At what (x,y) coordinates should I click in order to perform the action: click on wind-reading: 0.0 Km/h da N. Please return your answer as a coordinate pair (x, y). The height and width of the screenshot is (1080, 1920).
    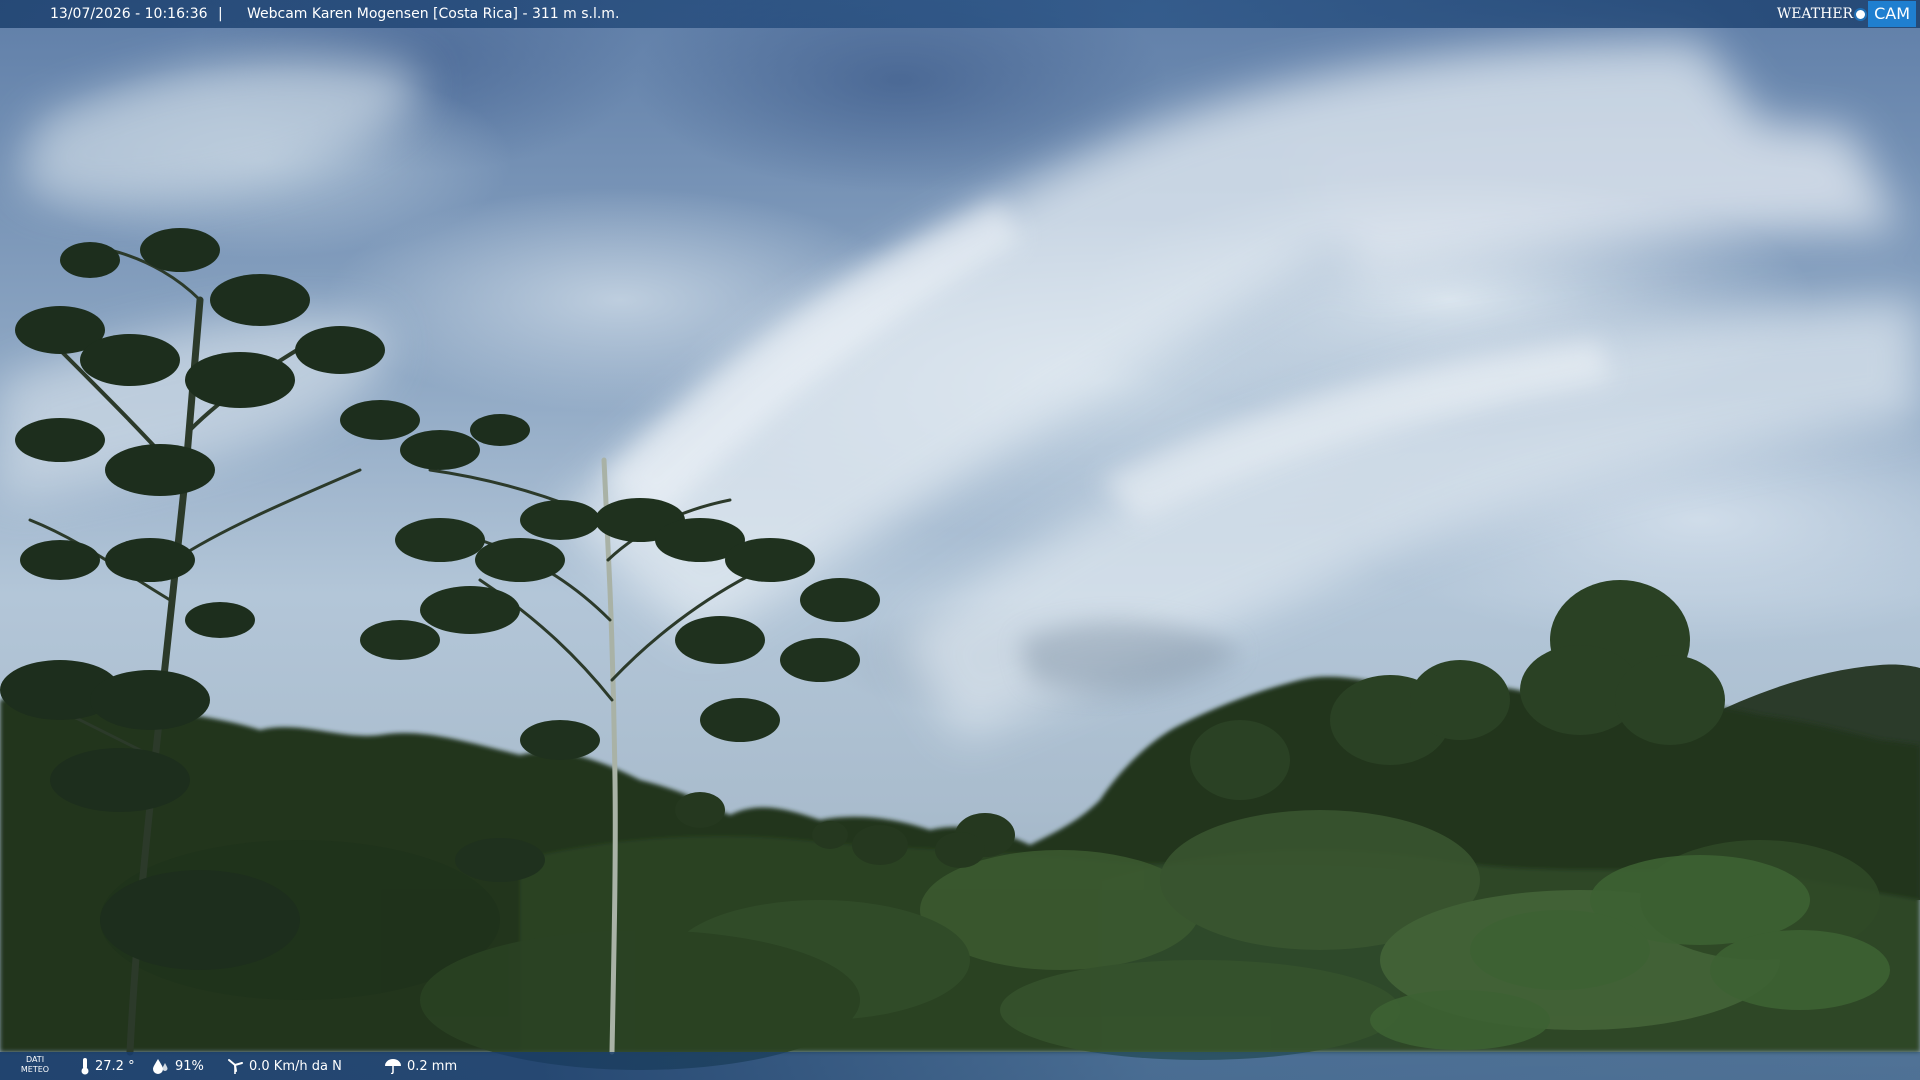
    Looking at the image, I should click on (284, 1066).